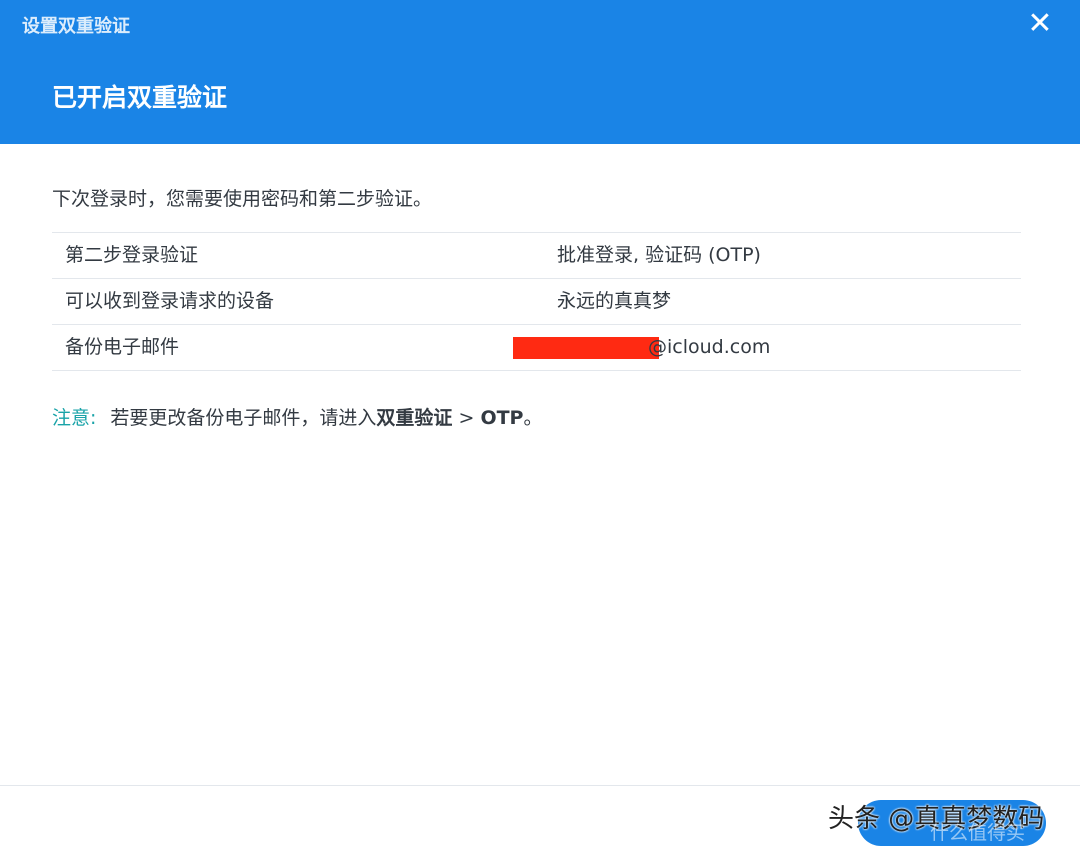  Describe the element at coordinates (414, 418) in the screenshot. I see `note-path-1: 双重验证` at that location.